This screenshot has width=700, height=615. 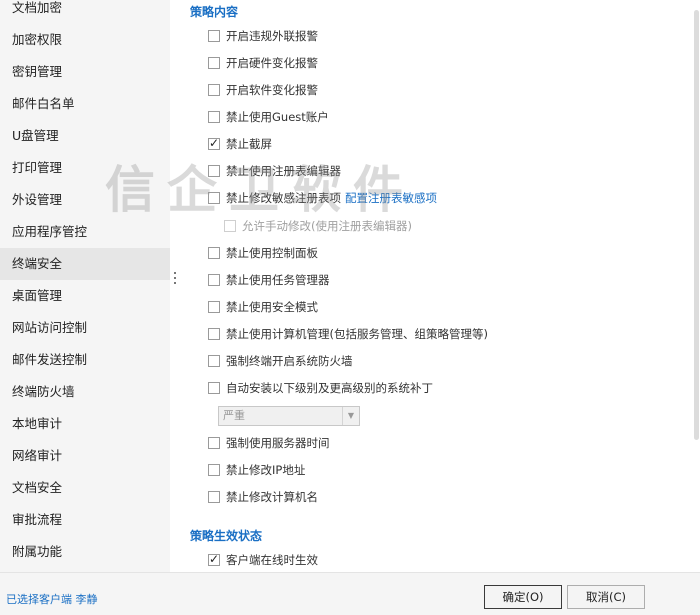 What do you see at coordinates (52, 599) in the screenshot?
I see `selected-client-status: 已选择客户端 李静` at bounding box center [52, 599].